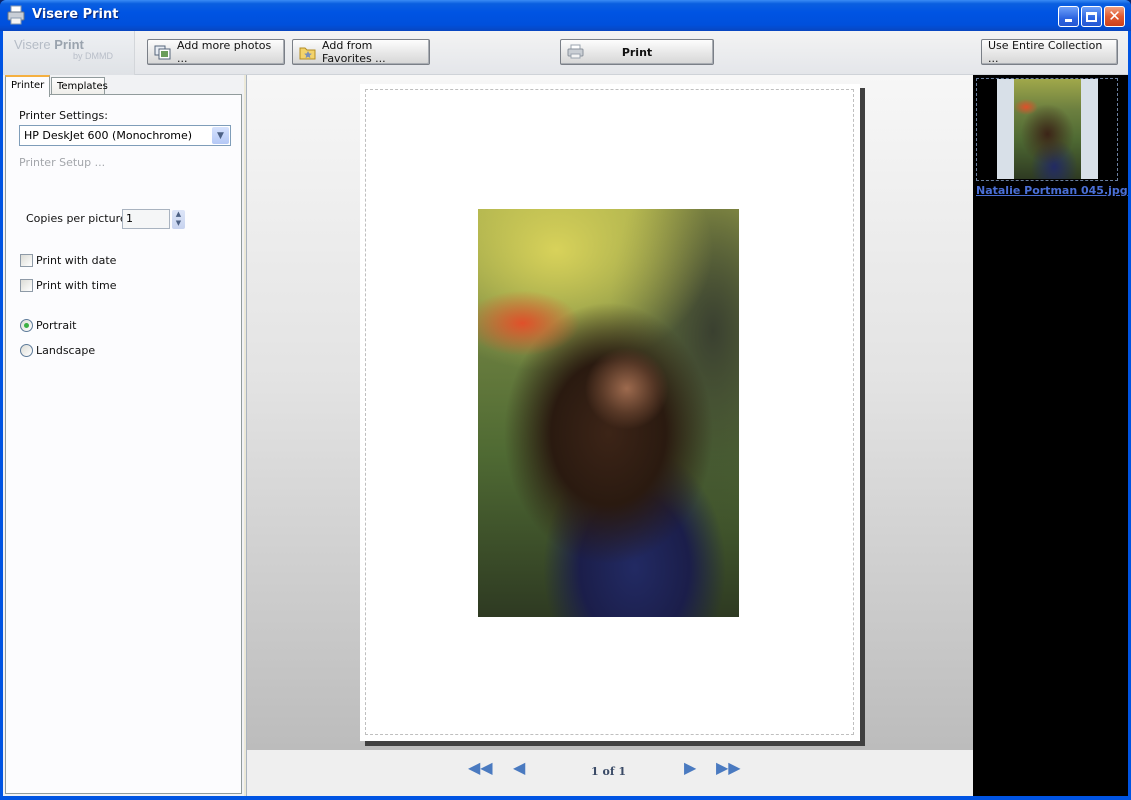  I want to click on chevron-up-icon: ▲, so click(178, 214).